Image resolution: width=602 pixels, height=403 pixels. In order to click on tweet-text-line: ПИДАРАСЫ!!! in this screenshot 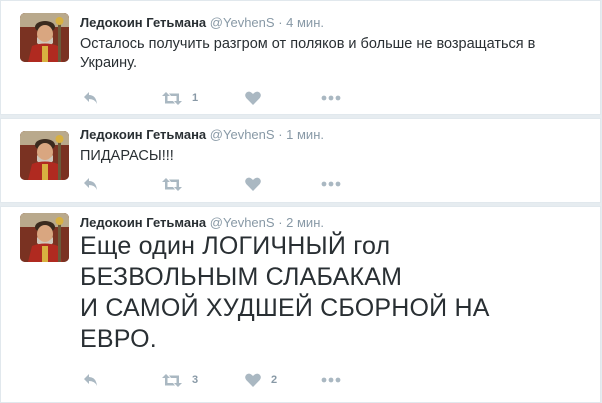, I will do `click(127, 156)`.